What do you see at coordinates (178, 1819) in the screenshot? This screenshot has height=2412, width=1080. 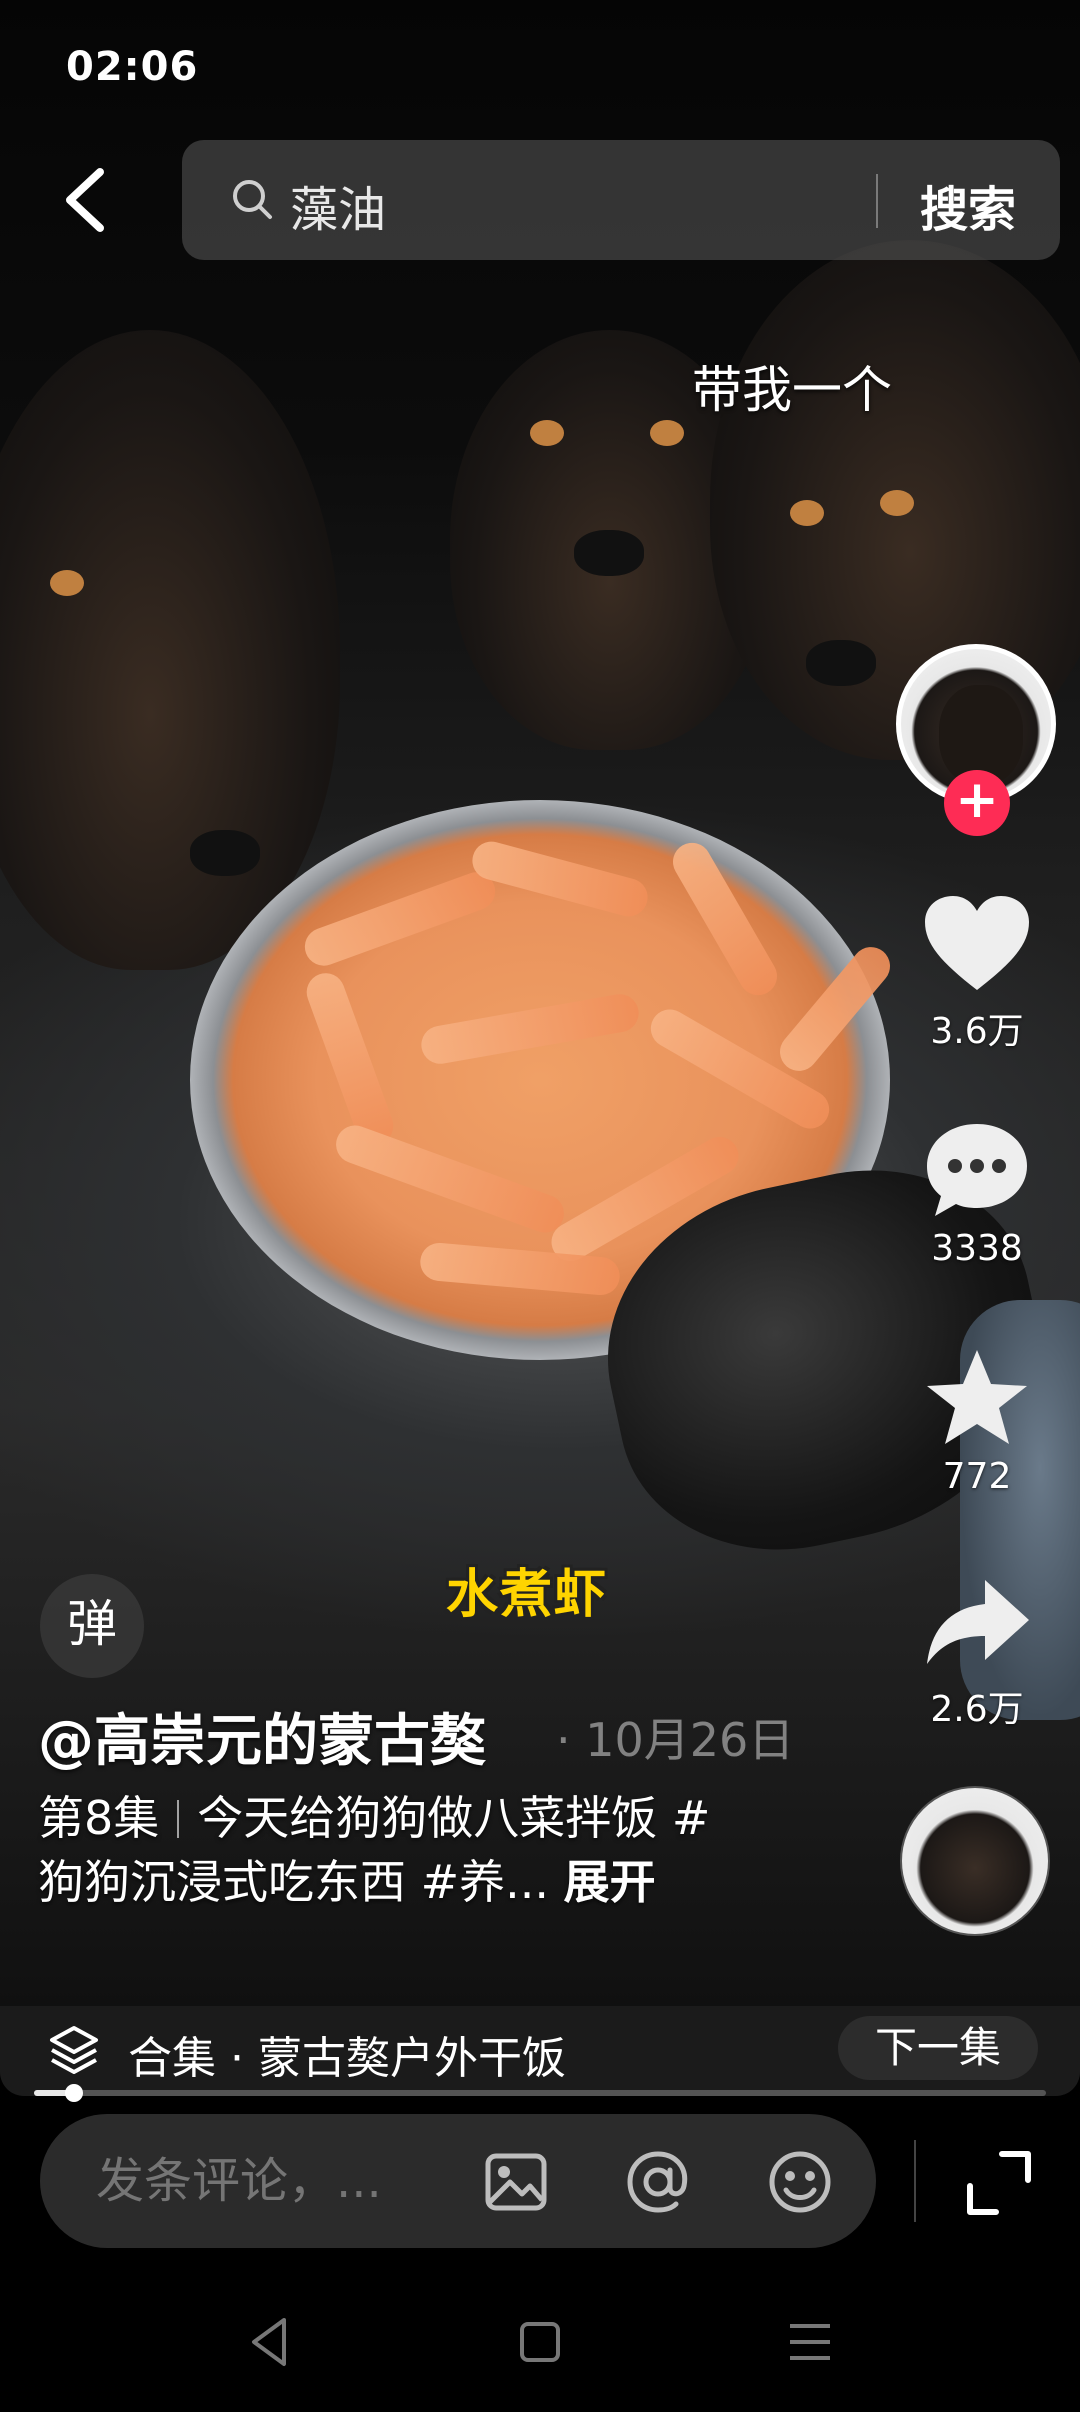 I see `episode-separator` at bounding box center [178, 1819].